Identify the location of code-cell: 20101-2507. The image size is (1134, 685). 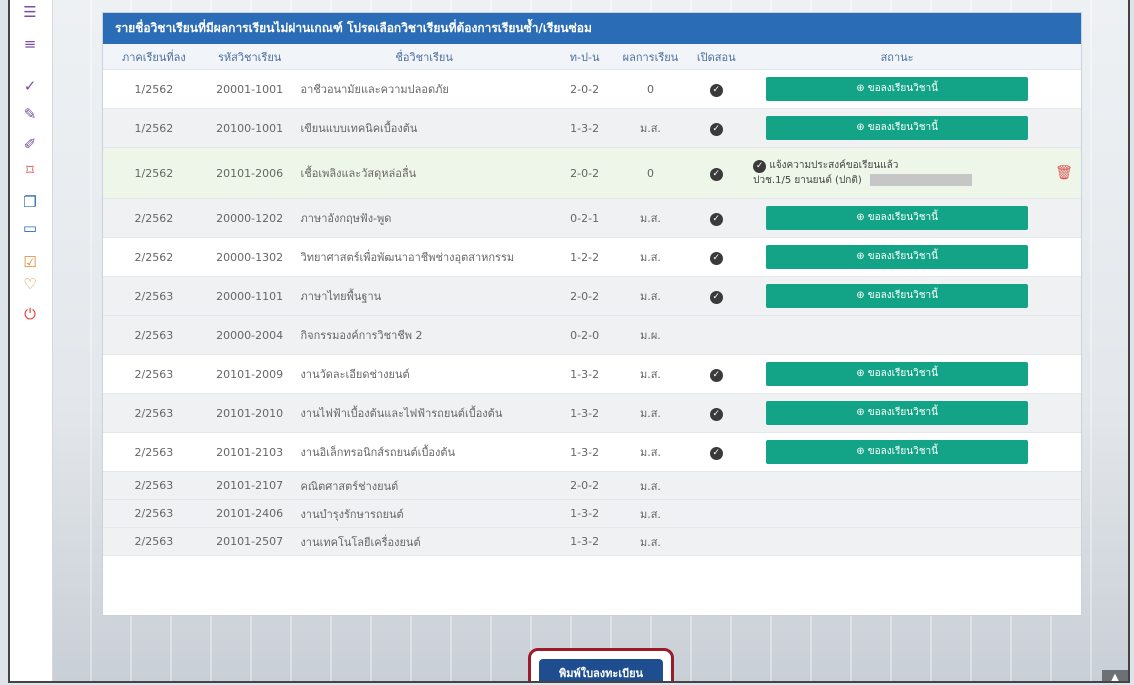
(249, 541).